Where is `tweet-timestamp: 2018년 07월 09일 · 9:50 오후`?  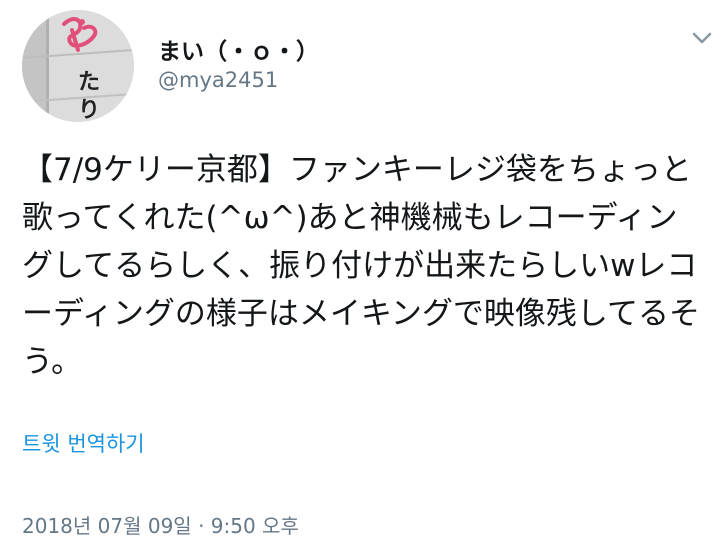 tweet-timestamp: 2018년 07월 09일 · 9:50 오후 is located at coordinates (160, 526).